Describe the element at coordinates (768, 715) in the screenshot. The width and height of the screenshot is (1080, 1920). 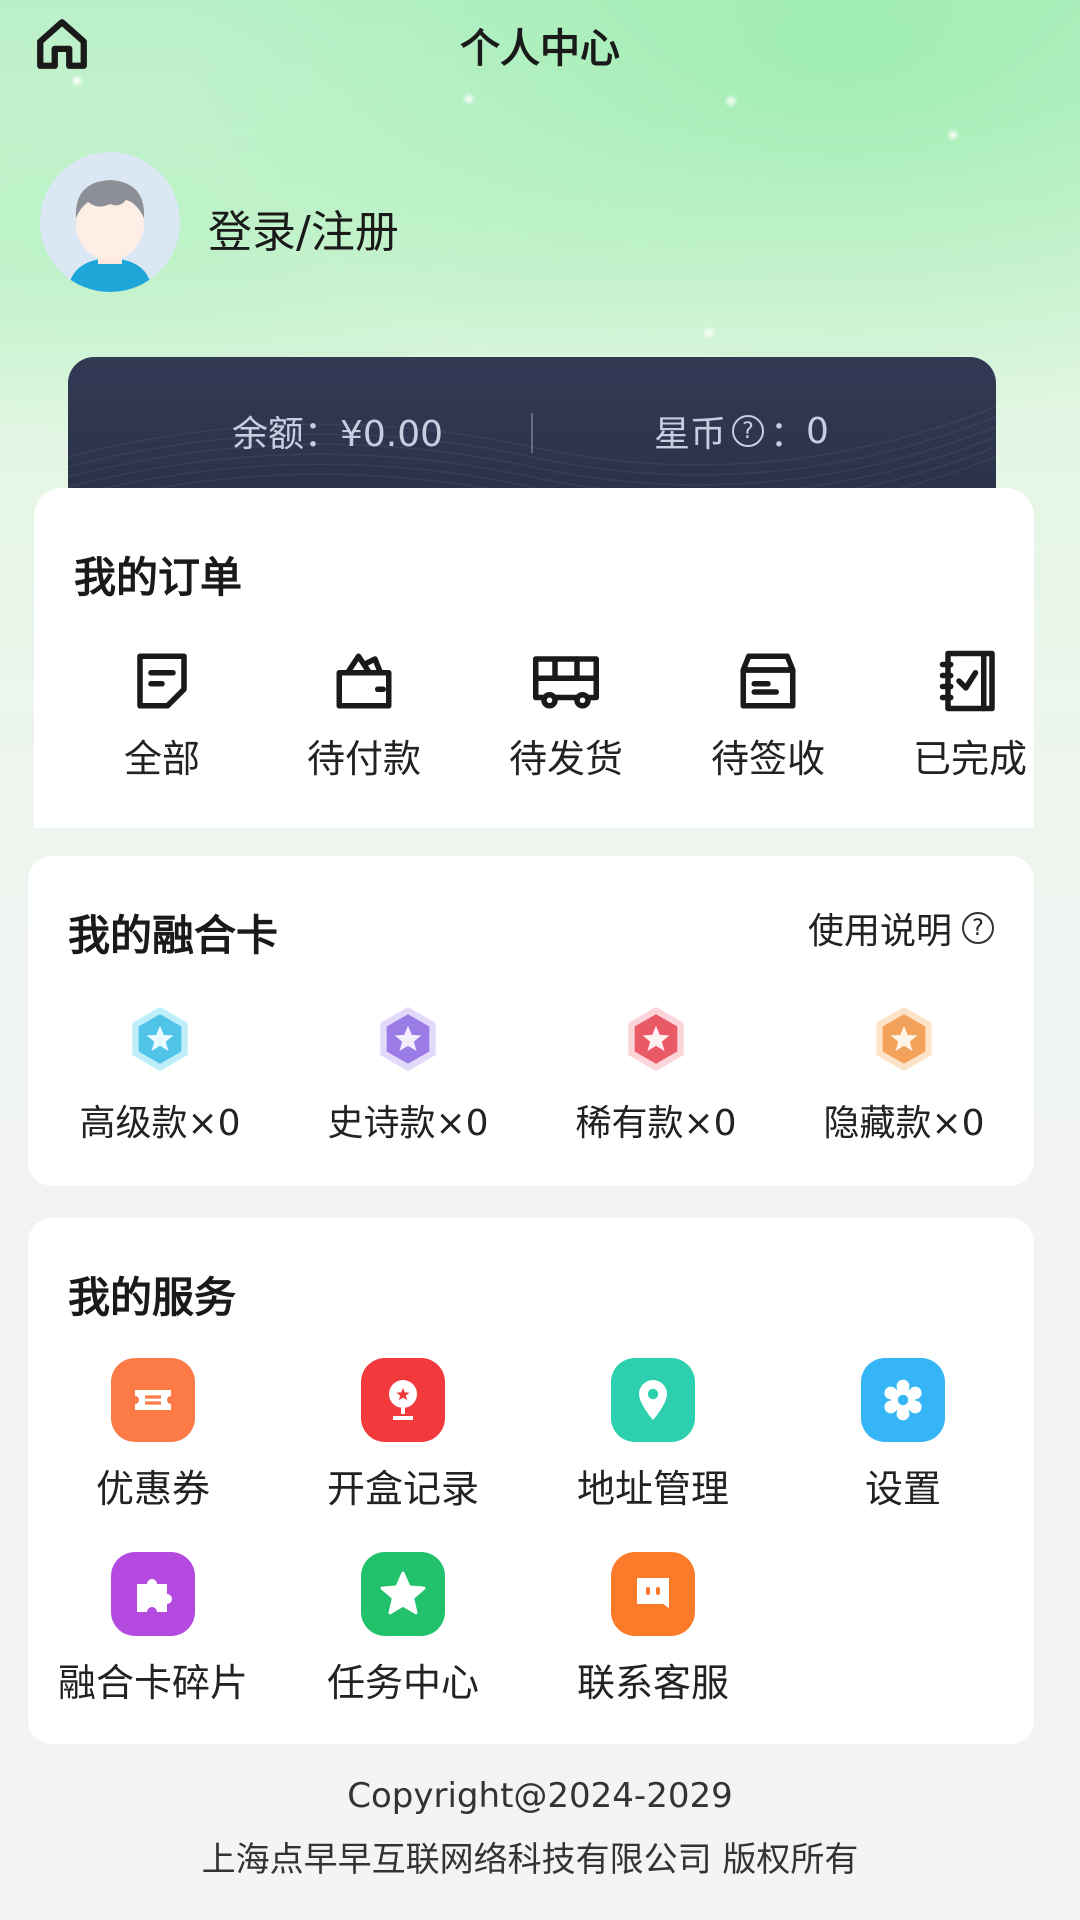
I see `order-pending-receipt: 待签收` at that location.